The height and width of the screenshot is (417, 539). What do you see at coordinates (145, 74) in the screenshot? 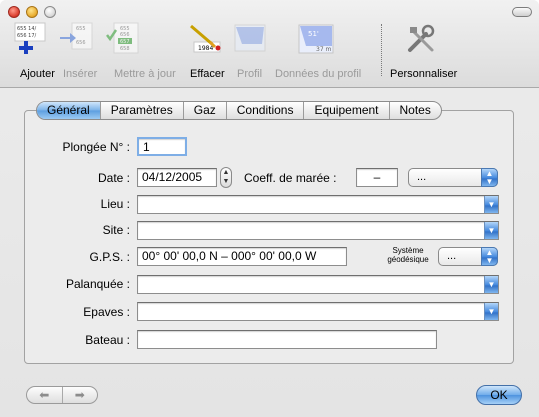
I see `toolbar-update-label: Mettre à jour` at bounding box center [145, 74].